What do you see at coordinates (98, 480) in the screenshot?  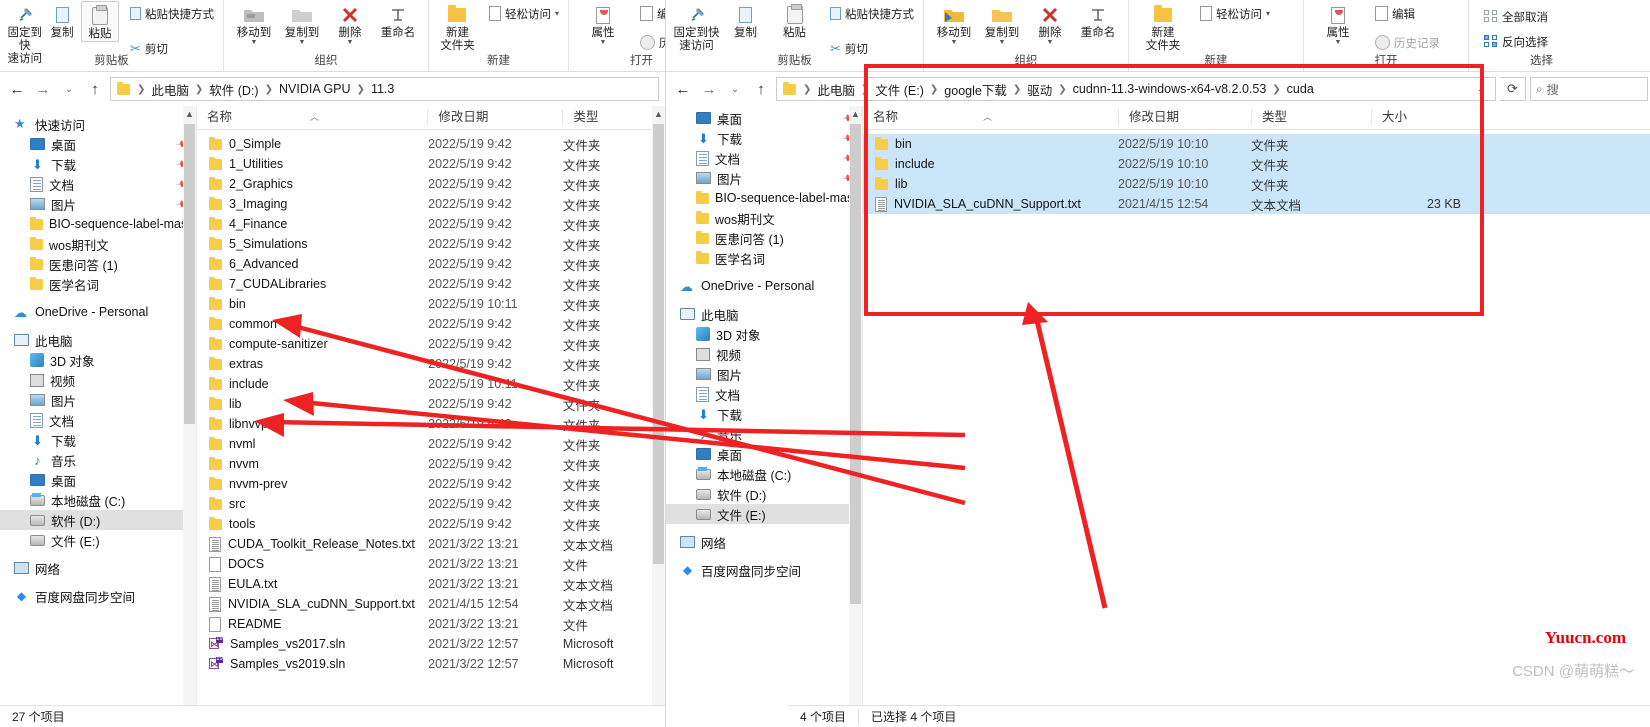 I see `nav-item: 桌面` at bounding box center [98, 480].